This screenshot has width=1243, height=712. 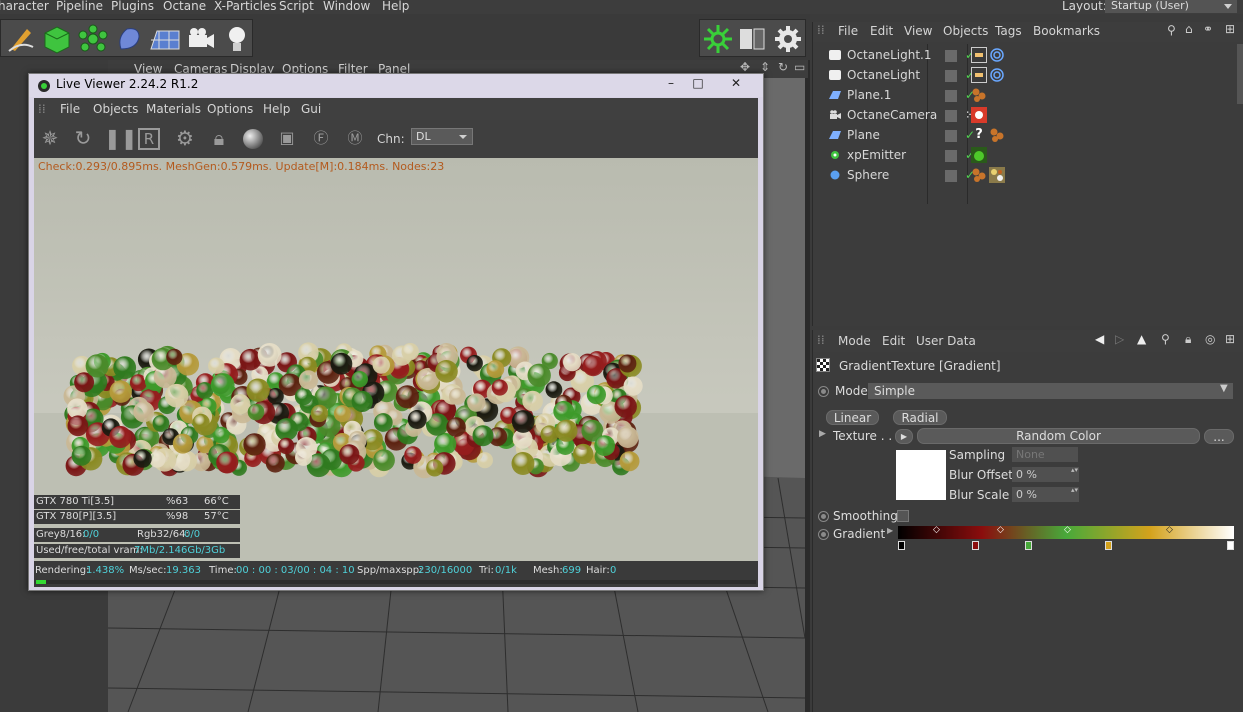 What do you see at coordinates (296, 6) in the screenshot?
I see `menu-script: Script` at bounding box center [296, 6].